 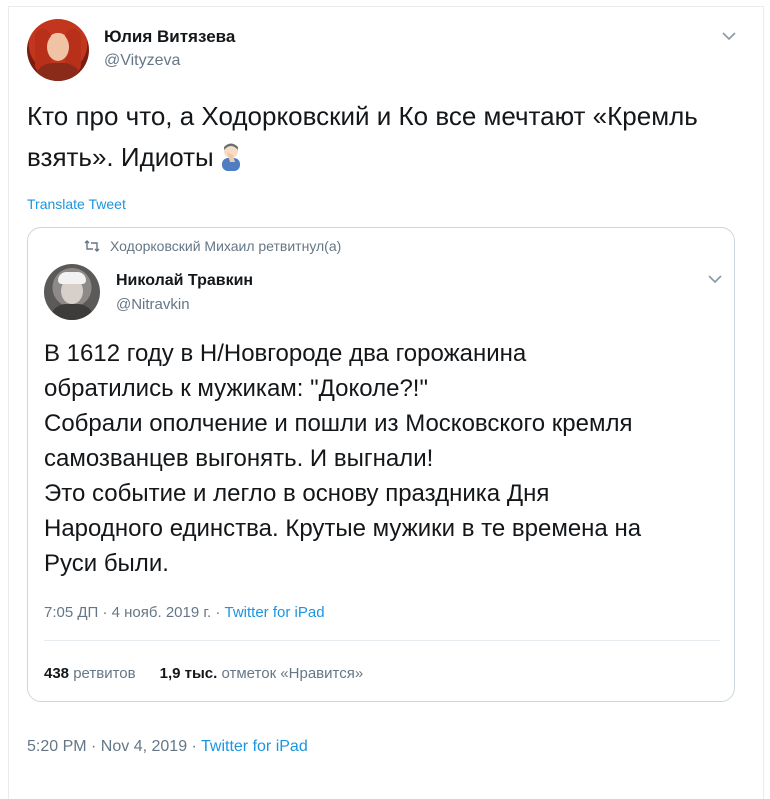 What do you see at coordinates (76, 204) in the screenshot?
I see `translate-tweet-link: Translate Tweet` at bounding box center [76, 204].